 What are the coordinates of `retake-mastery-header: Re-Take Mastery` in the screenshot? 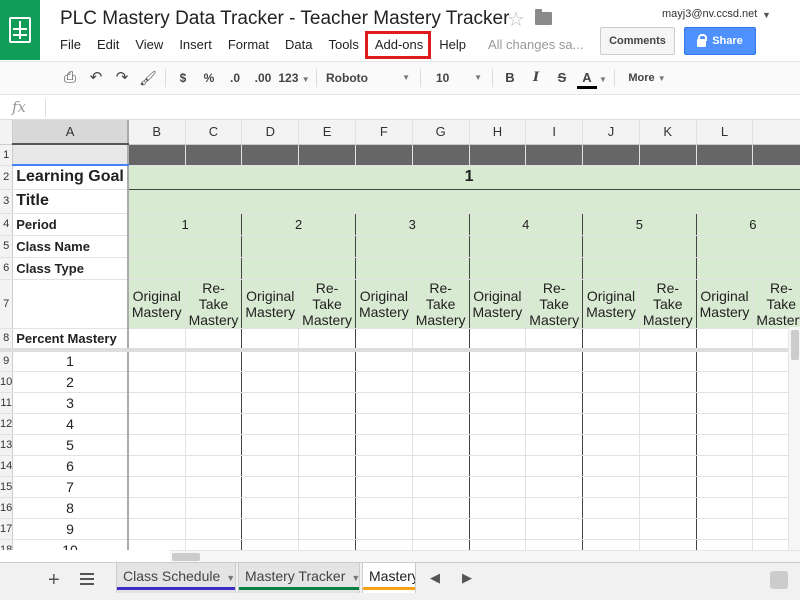 It's located at (668, 304).